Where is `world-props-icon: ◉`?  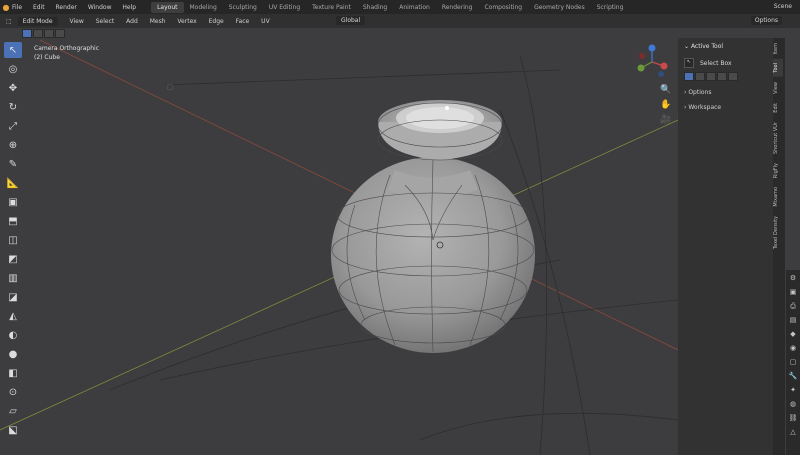 world-props-icon: ◉ is located at coordinates (793, 349).